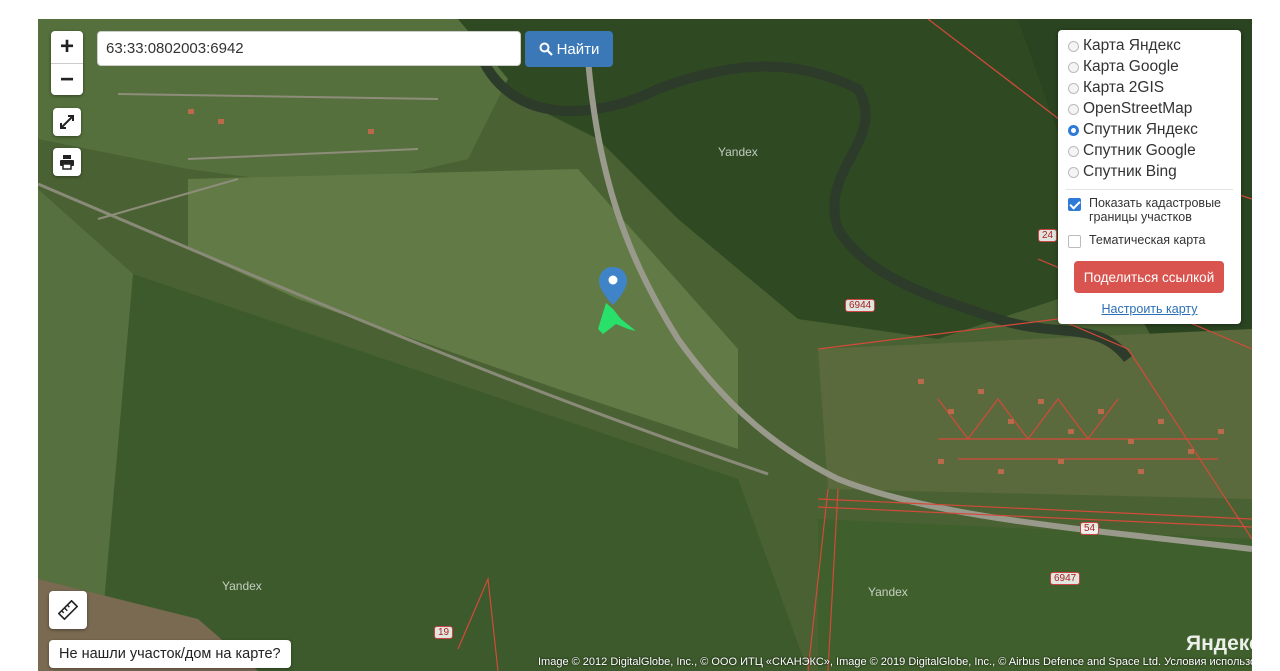 This screenshot has width=1280, height=671. What do you see at coordinates (1149, 189) in the screenshot?
I see `divider` at bounding box center [1149, 189].